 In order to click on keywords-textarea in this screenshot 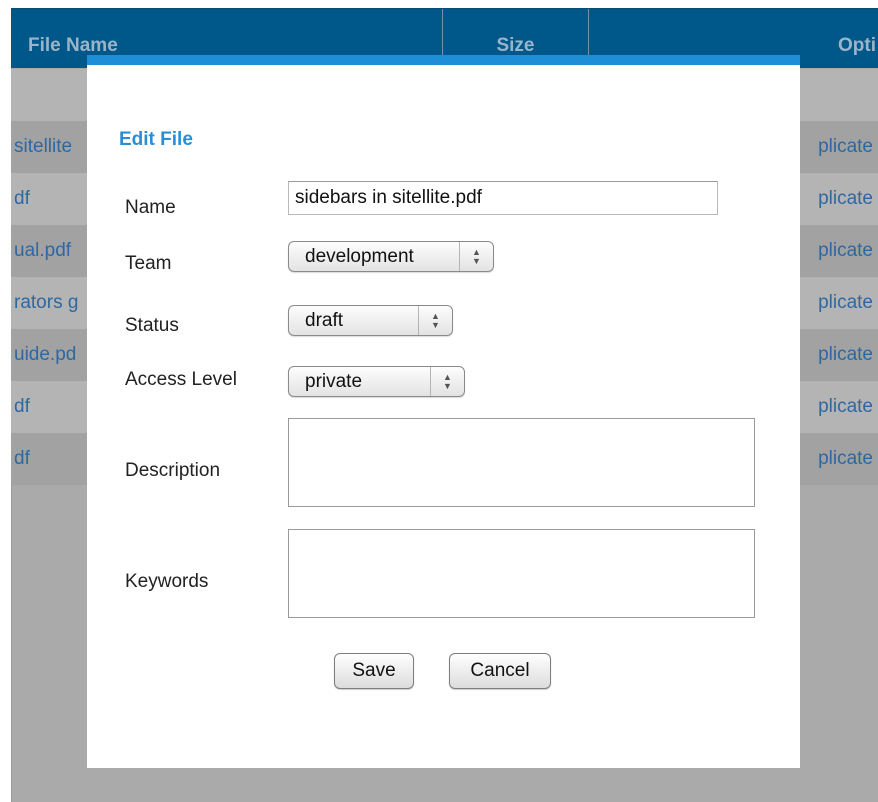, I will do `click(521, 573)`.